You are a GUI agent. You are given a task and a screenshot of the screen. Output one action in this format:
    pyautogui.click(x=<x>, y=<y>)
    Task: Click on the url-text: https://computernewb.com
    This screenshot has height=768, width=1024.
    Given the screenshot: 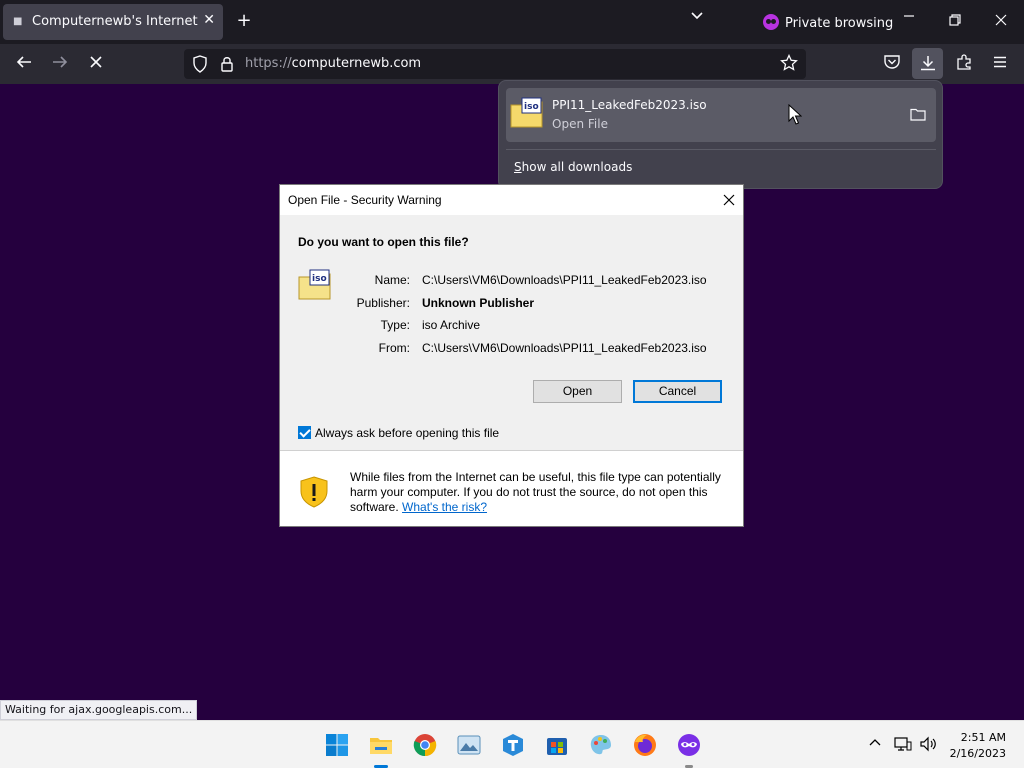 What is the action you would take?
    pyautogui.click(x=333, y=63)
    